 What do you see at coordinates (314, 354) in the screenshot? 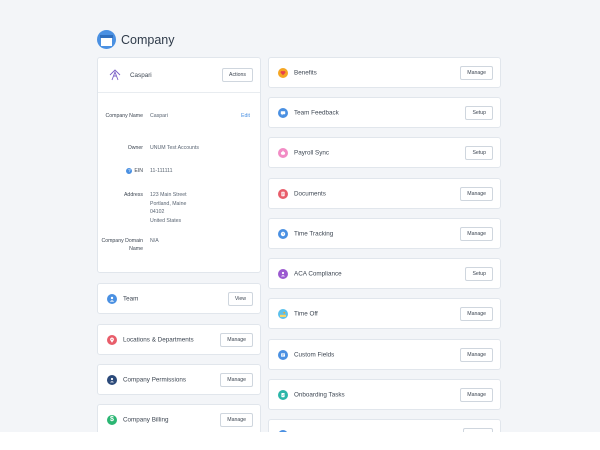
I see `section-label: Custom Fields` at bounding box center [314, 354].